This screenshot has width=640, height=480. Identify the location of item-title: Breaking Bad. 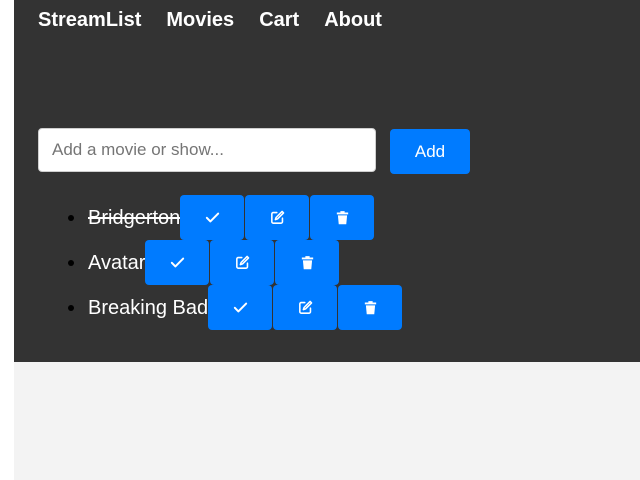
(148, 307).